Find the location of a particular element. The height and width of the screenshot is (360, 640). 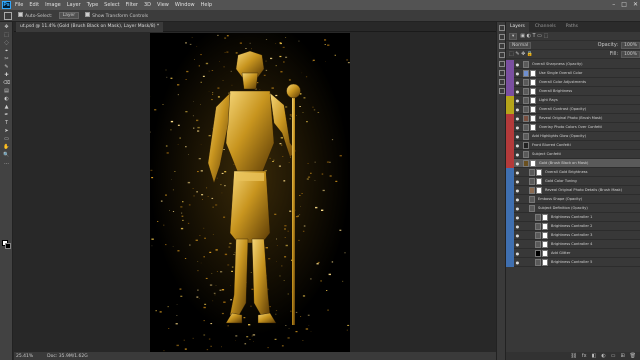

tool-13-icon: ➤ is located at coordinates (6, 131).